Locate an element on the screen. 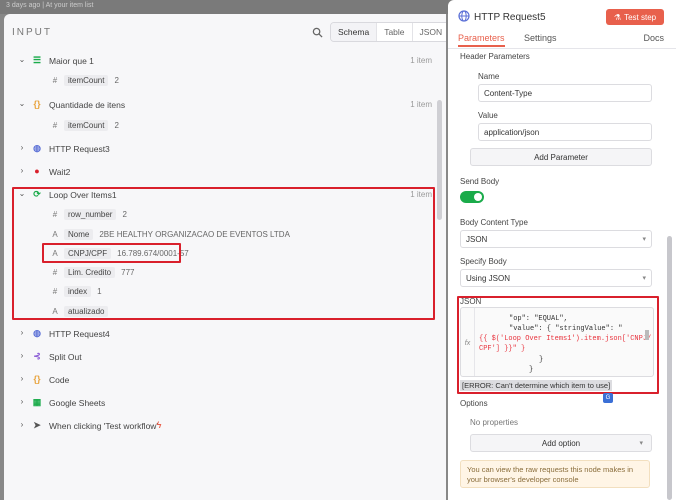  header-name-input: Content-Type is located at coordinates (565, 93).